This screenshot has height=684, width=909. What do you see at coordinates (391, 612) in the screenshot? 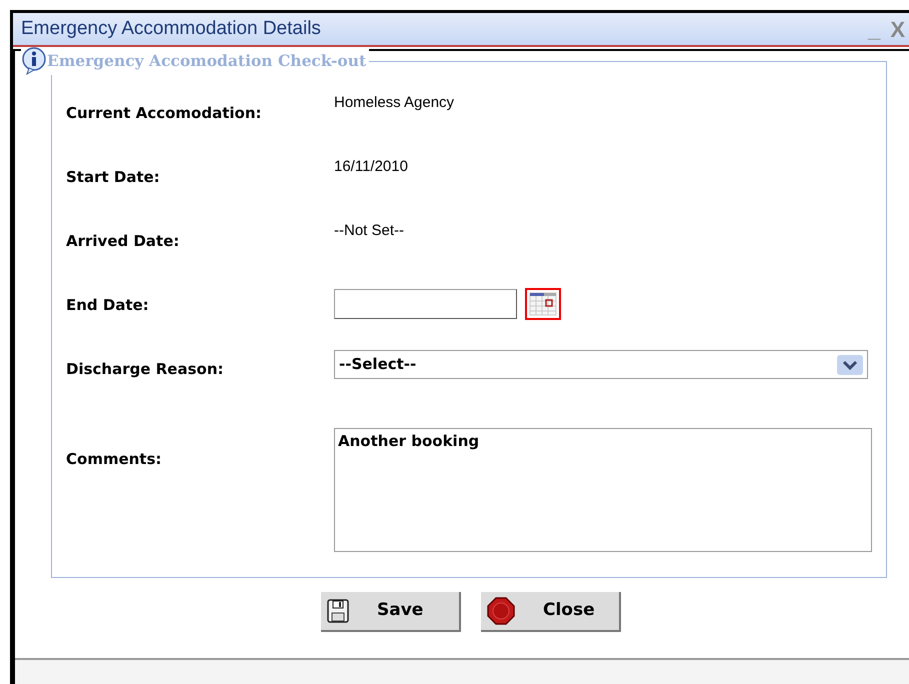
I see `save-button: Save` at bounding box center [391, 612].